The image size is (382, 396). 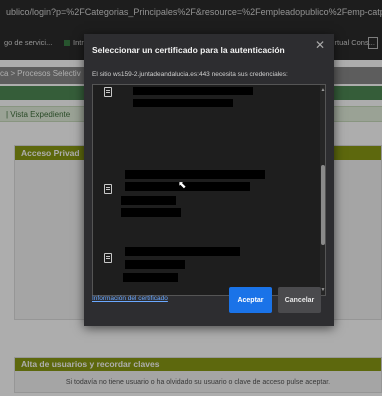 What do you see at coordinates (130, 298) in the screenshot?
I see `certificate-info-link: Información del certificado` at bounding box center [130, 298].